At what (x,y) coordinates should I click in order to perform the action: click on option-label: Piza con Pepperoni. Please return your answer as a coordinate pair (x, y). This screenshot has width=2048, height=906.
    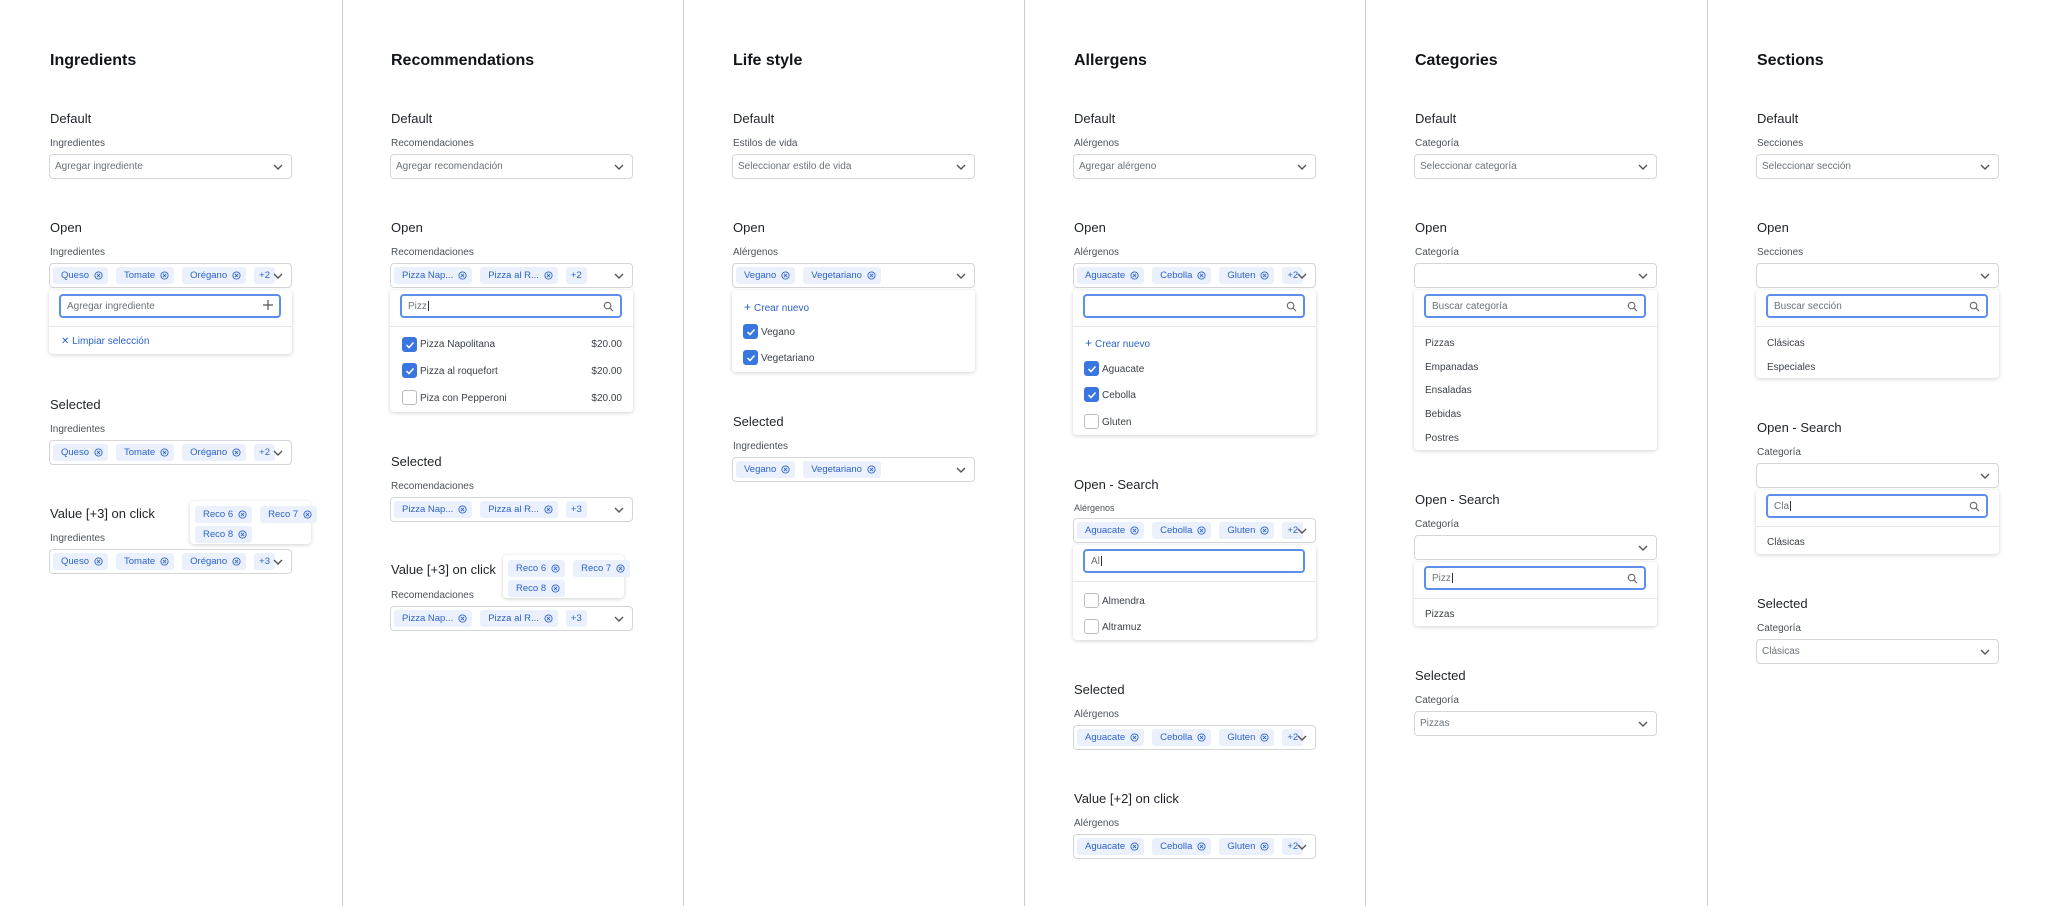
    Looking at the image, I should click on (463, 398).